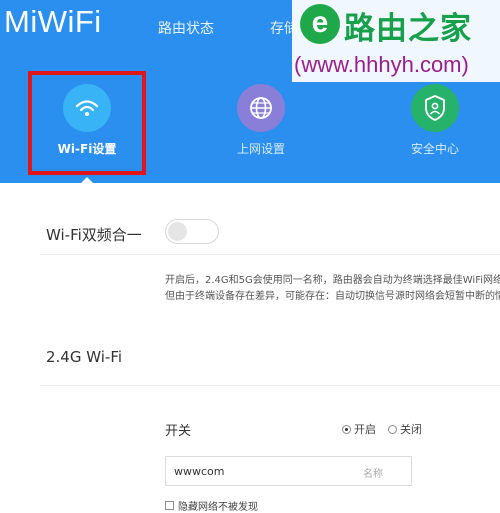 This screenshot has height=513, width=500. I want to click on hide-network-checkbox, so click(169, 505).